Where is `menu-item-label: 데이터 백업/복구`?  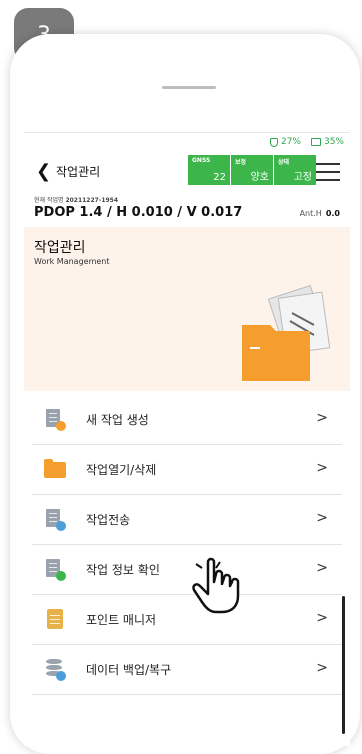
menu-item-label: 데이터 백업/복구 is located at coordinates (129, 670).